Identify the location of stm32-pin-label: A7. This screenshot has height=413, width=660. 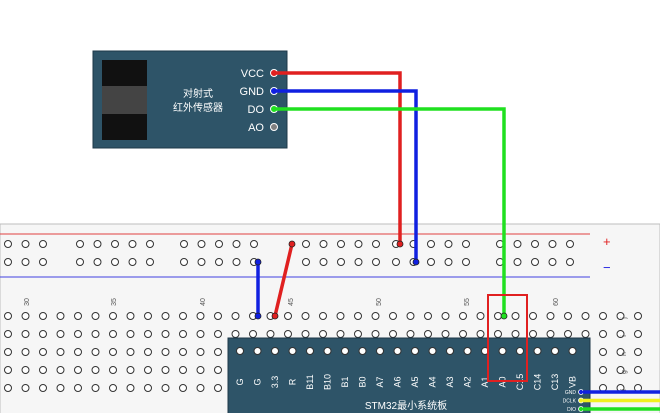
(380, 381).